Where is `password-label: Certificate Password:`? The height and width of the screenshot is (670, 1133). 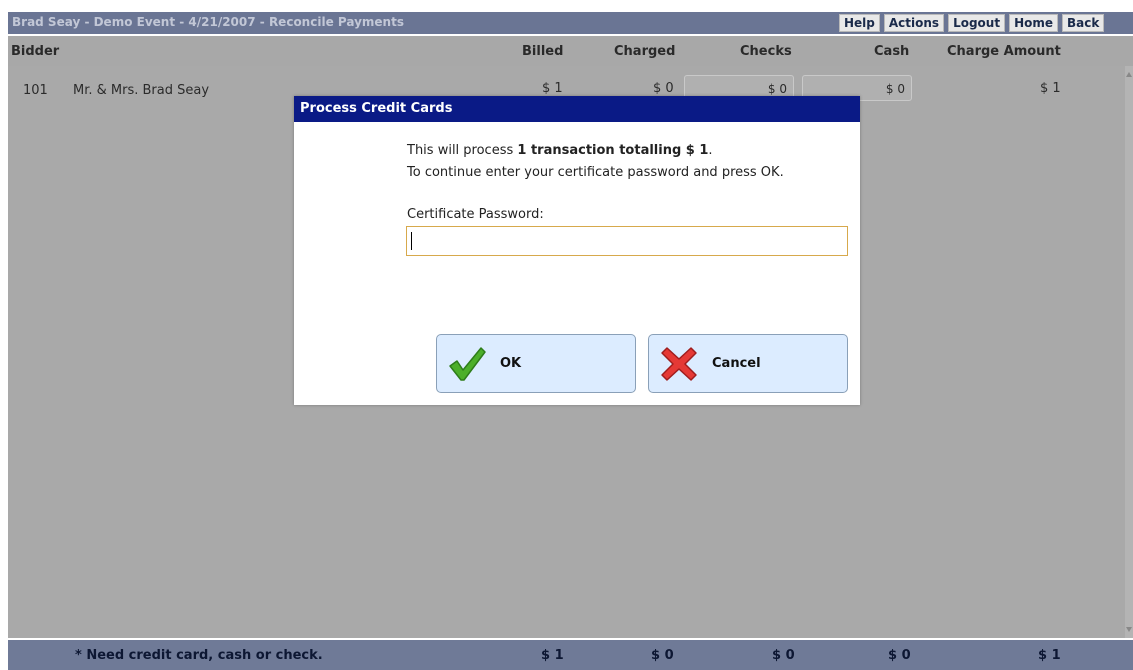
password-label: Certificate Password: is located at coordinates (475, 214).